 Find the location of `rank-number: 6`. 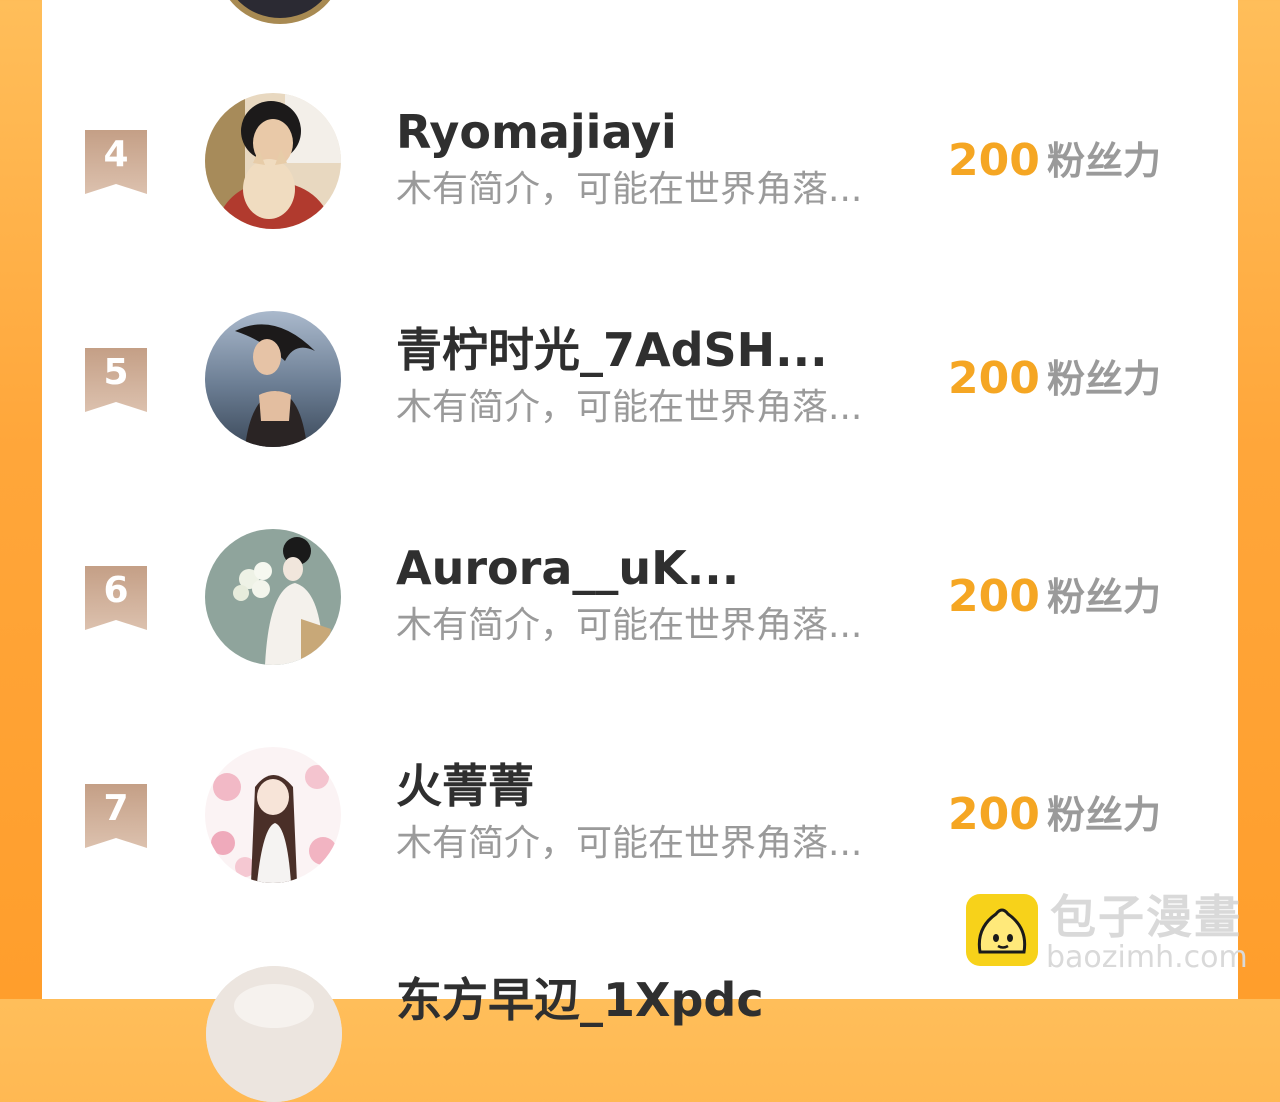

rank-number: 6 is located at coordinates (116, 590).